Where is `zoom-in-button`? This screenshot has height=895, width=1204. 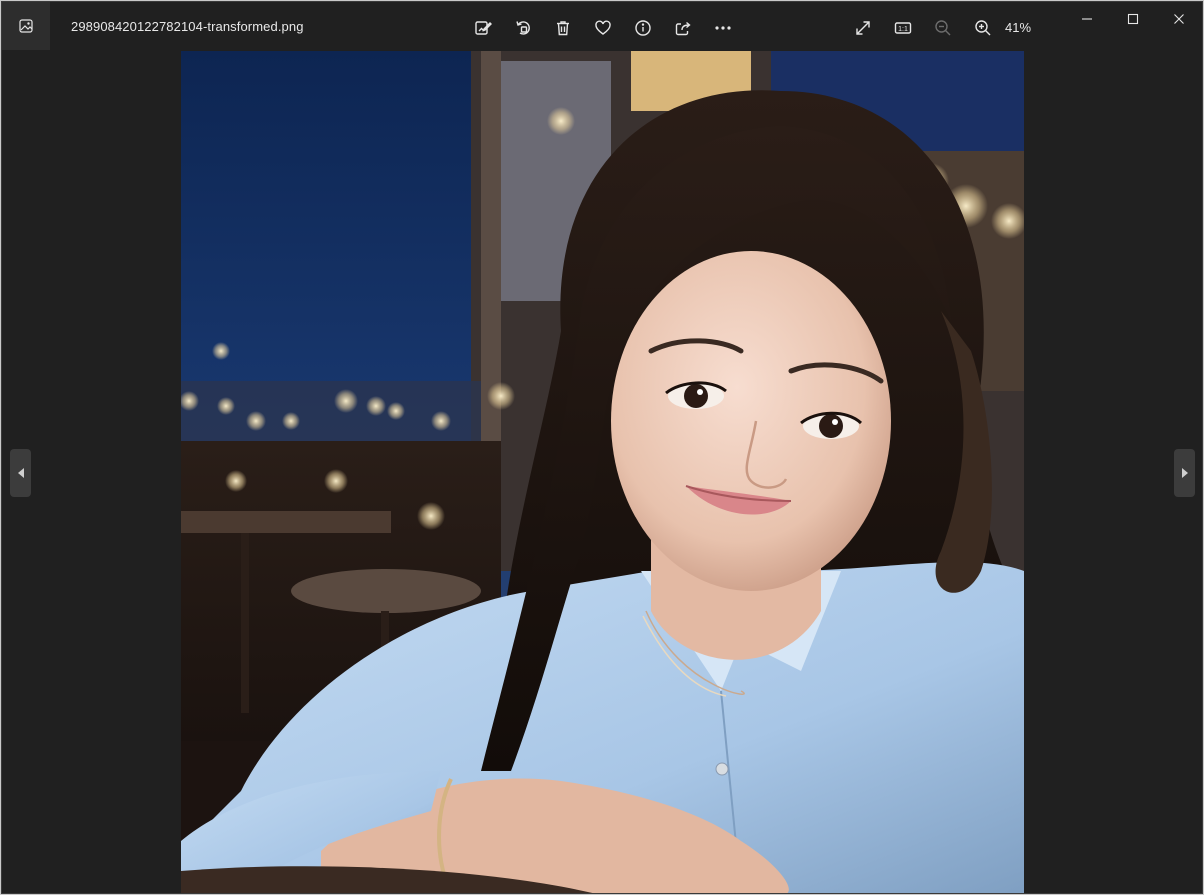
zoom-in-button is located at coordinates (983, 28).